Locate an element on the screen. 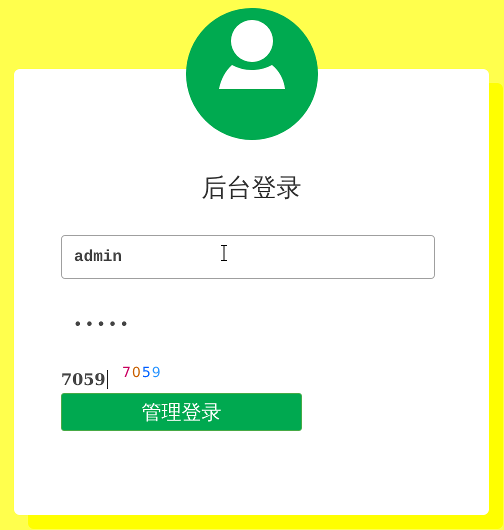 The height and width of the screenshot is (530, 504). password-field: ••••• is located at coordinates (253, 325).